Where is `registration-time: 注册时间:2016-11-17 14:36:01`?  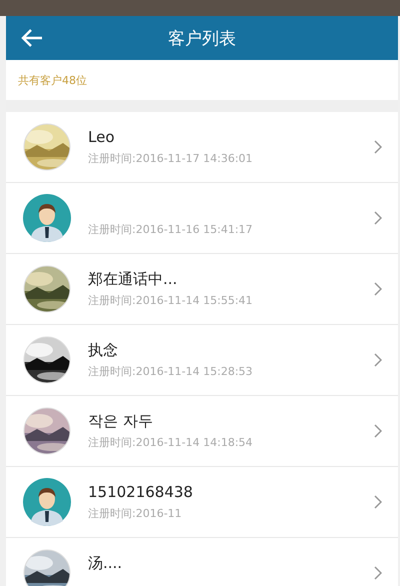
registration-time: 注册时间:2016-11-17 14:36:01 is located at coordinates (171, 159).